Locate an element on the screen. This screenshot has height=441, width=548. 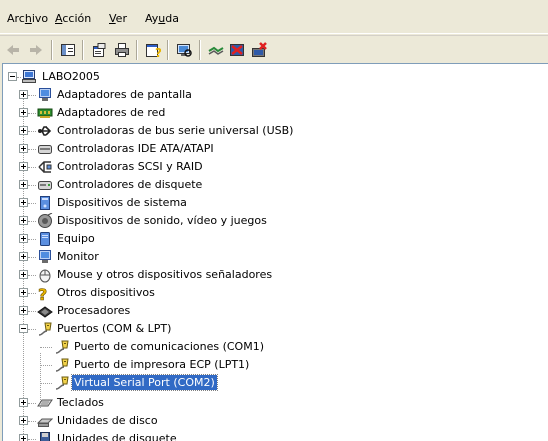
tree-item: Controladoras SCSI y RAID is located at coordinates (273, 167).